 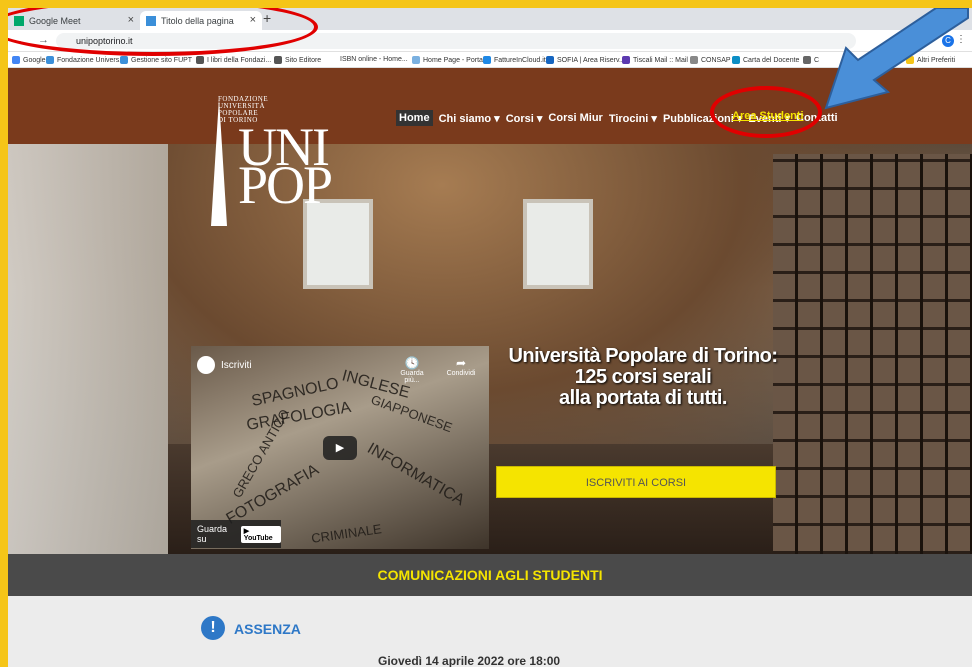 What do you see at coordinates (469, 118) in the screenshot?
I see `nav-chi-siamo: Chi siamo ▾` at bounding box center [469, 118].